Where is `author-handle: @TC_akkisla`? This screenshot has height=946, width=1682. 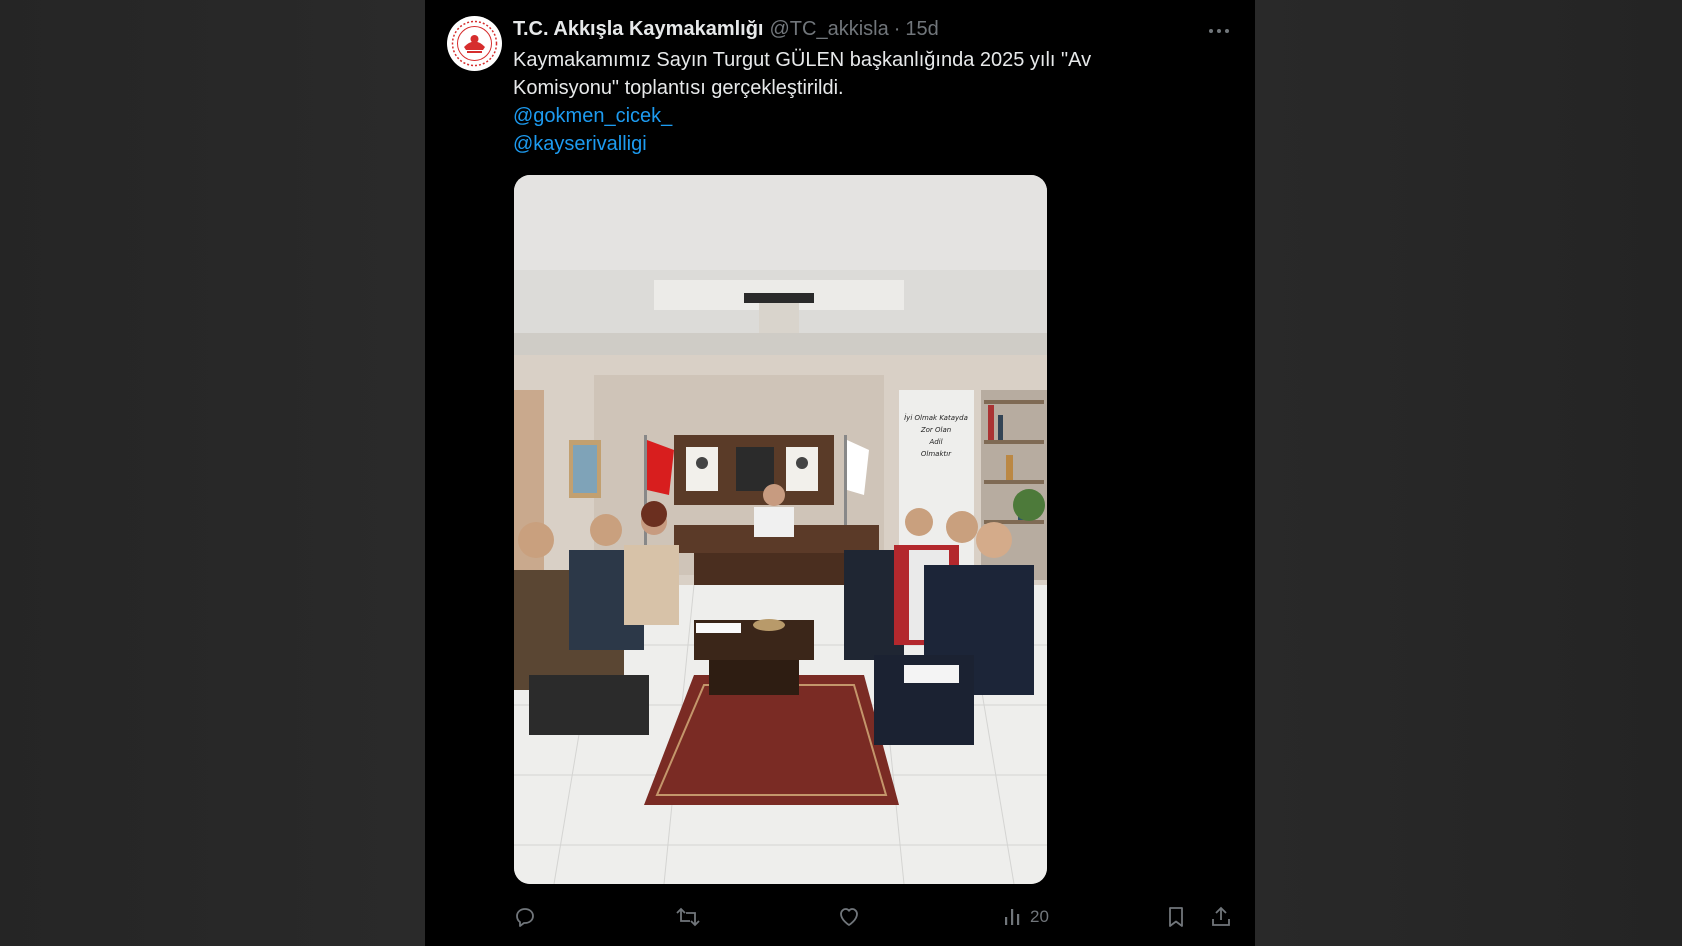 author-handle: @TC_akkisla is located at coordinates (829, 29).